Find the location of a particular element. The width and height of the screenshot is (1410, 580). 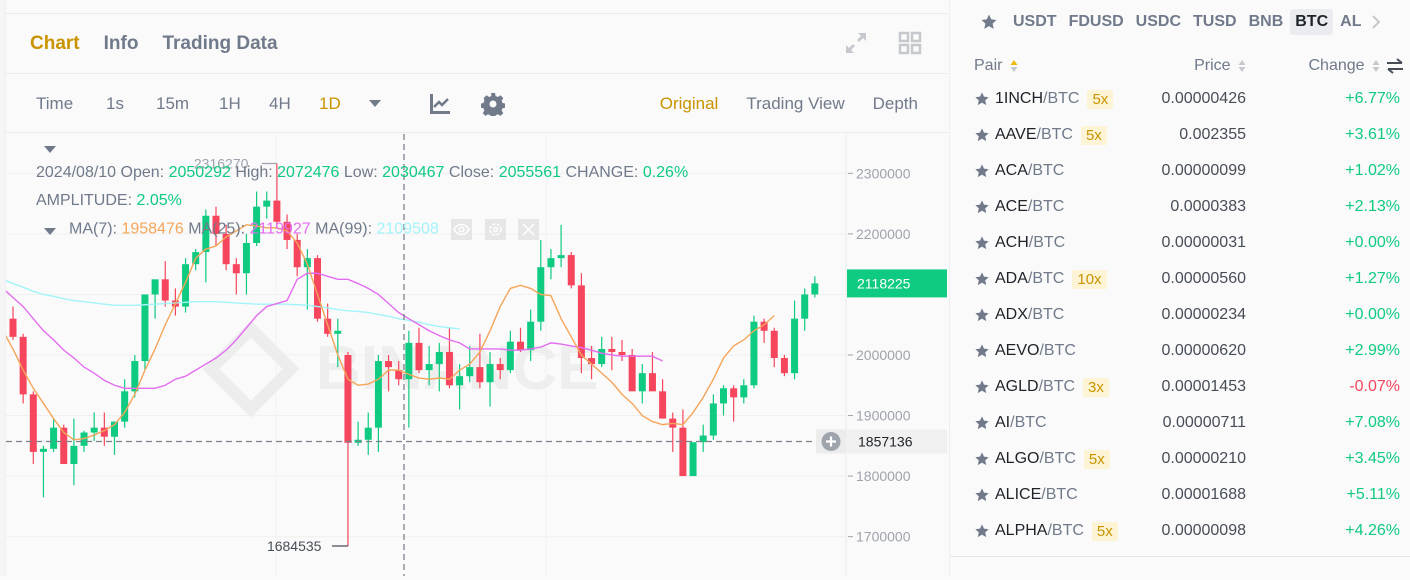

market-row: ALPHA/BTC 5x 0.00000098 +4.26% is located at coordinates (1187, 531).